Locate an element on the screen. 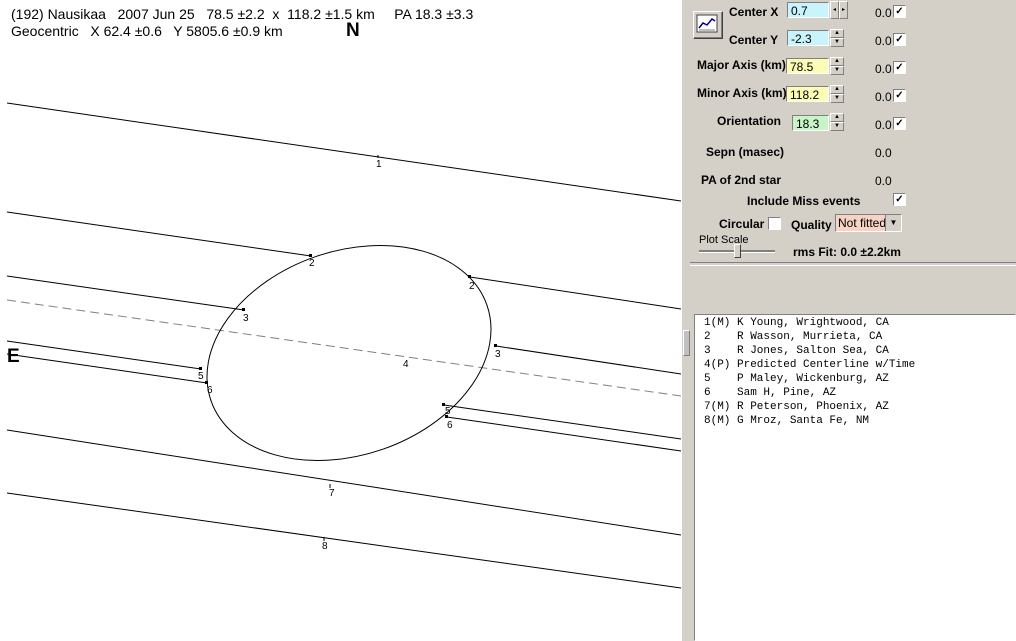 This screenshot has height=641, width=1016. orientation-checkbox: ✓ is located at coordinates (899, 123).